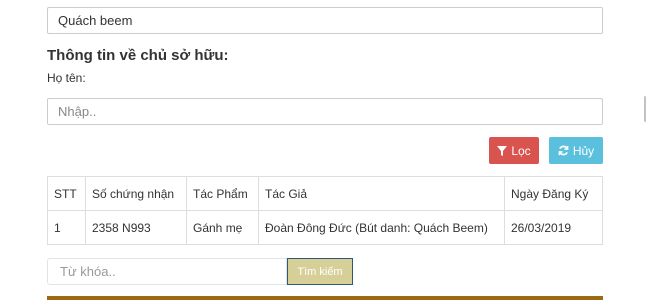 This screenshot has height=300, width=650. Describe the element at coordinates (583, 150) in the screenshot. I see `cancel-button-label: Hủy` at that location.